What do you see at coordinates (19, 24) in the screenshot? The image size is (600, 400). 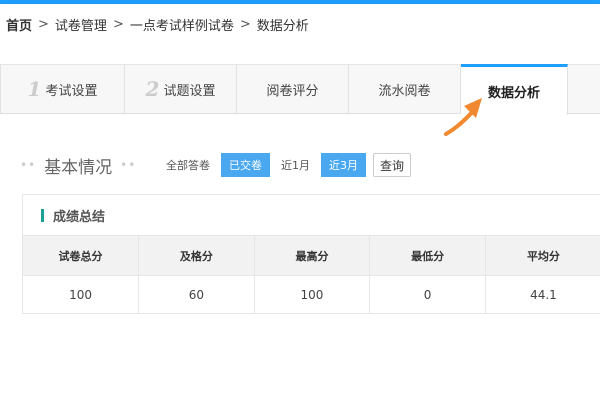 I see `breadcrumb-home: 首页` at bounding box center [19, 24].